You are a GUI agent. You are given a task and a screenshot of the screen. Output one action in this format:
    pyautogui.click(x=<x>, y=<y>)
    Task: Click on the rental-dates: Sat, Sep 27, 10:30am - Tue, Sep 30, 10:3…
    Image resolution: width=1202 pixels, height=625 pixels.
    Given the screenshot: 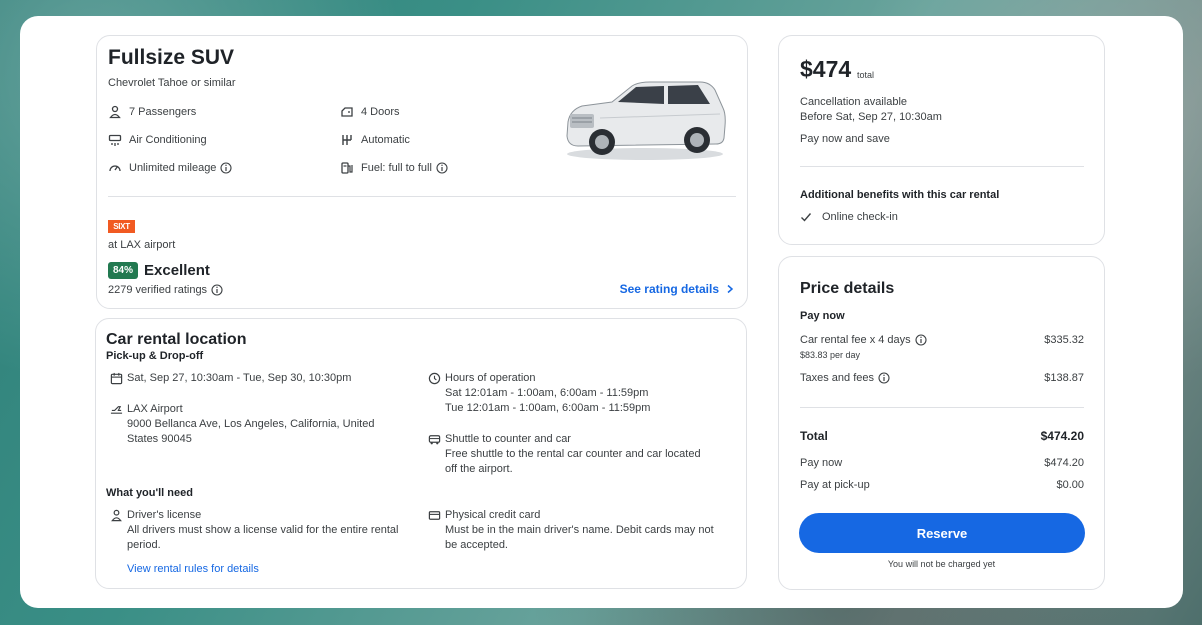 What is the action you would take?
    pyautogui.click(x=230, y=378)
    